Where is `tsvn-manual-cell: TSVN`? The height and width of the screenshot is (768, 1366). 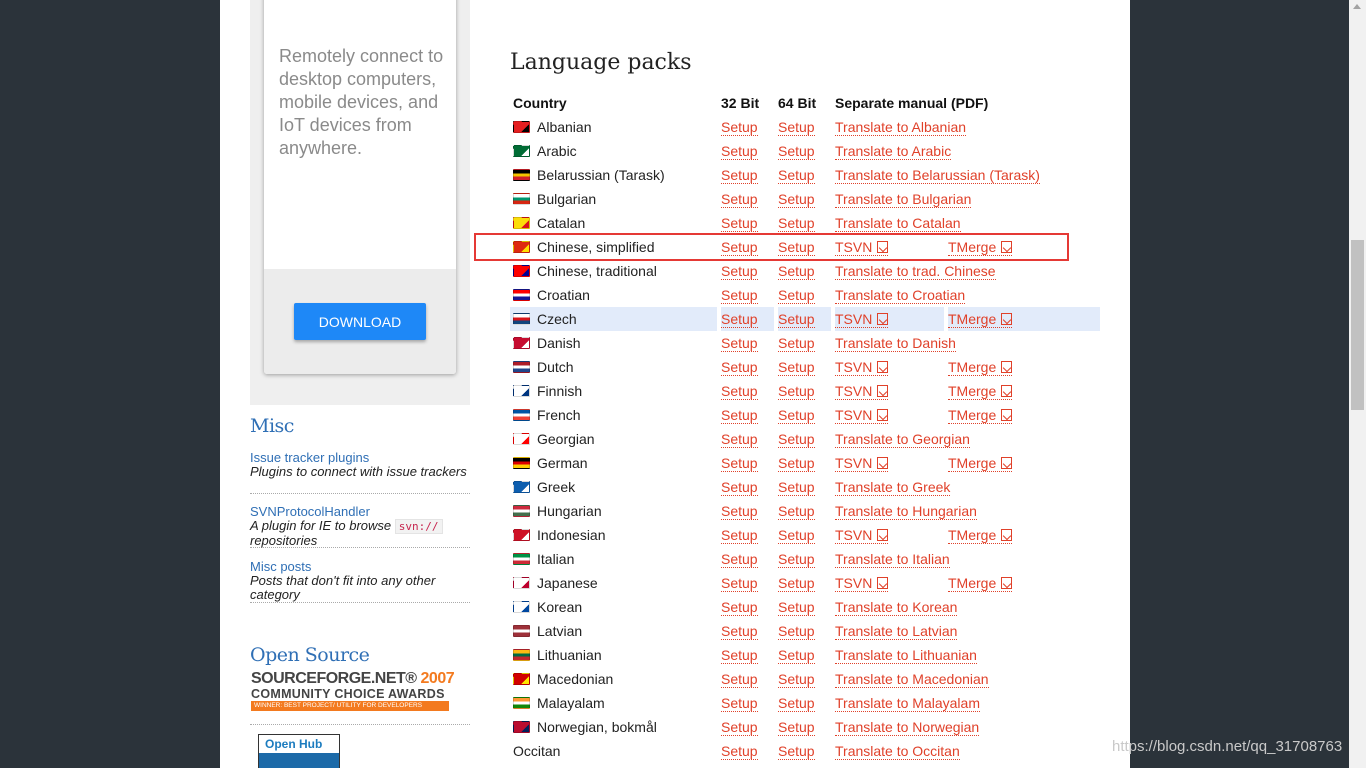 tsvn-manual-cell: TSVN is located at coordinates (862, 319).